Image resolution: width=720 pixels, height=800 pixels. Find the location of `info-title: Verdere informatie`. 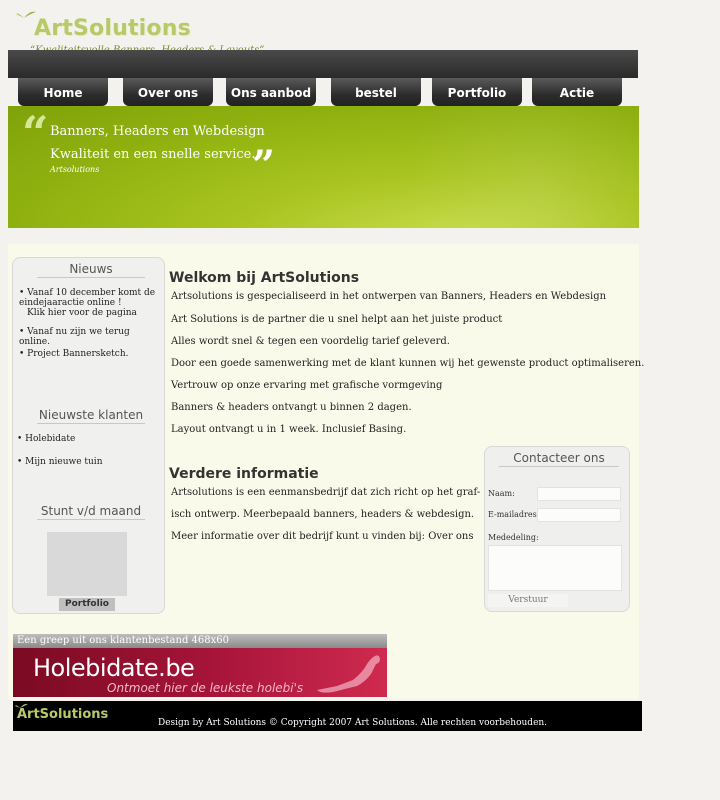

info-title: Verdere informatie is located at coordinates (244, 474).